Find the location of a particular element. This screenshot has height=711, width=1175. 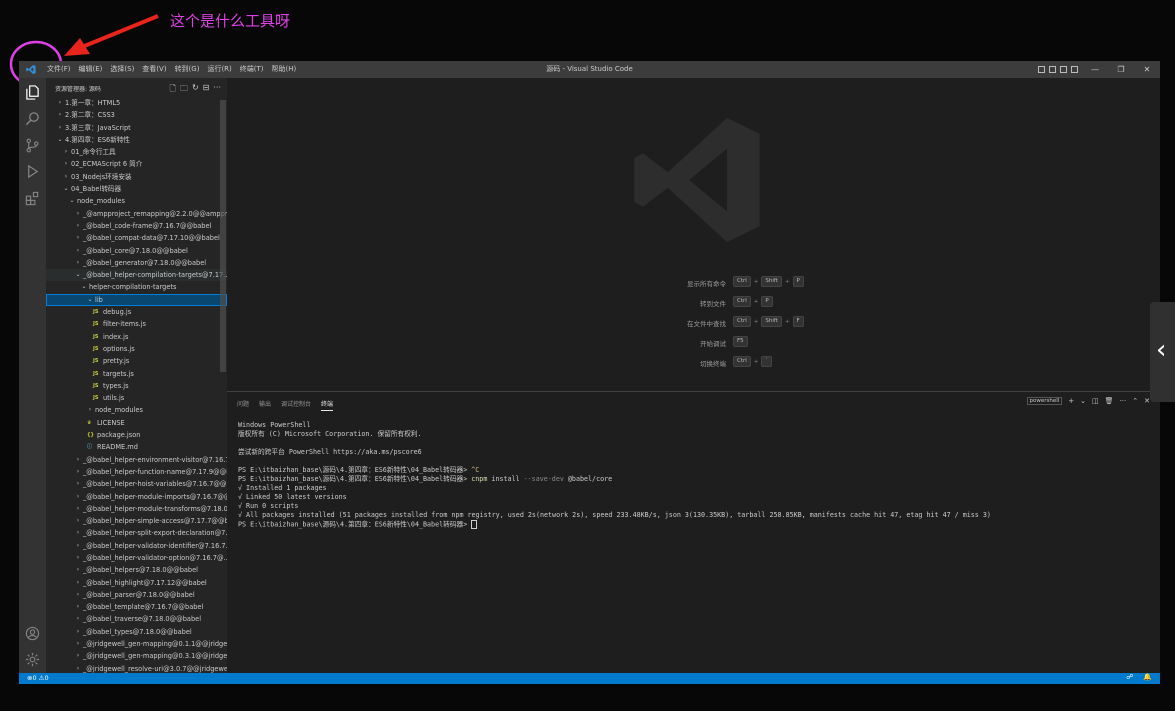

notifications-bell-icon: 🔔 is located at coordinates (1147, 677).